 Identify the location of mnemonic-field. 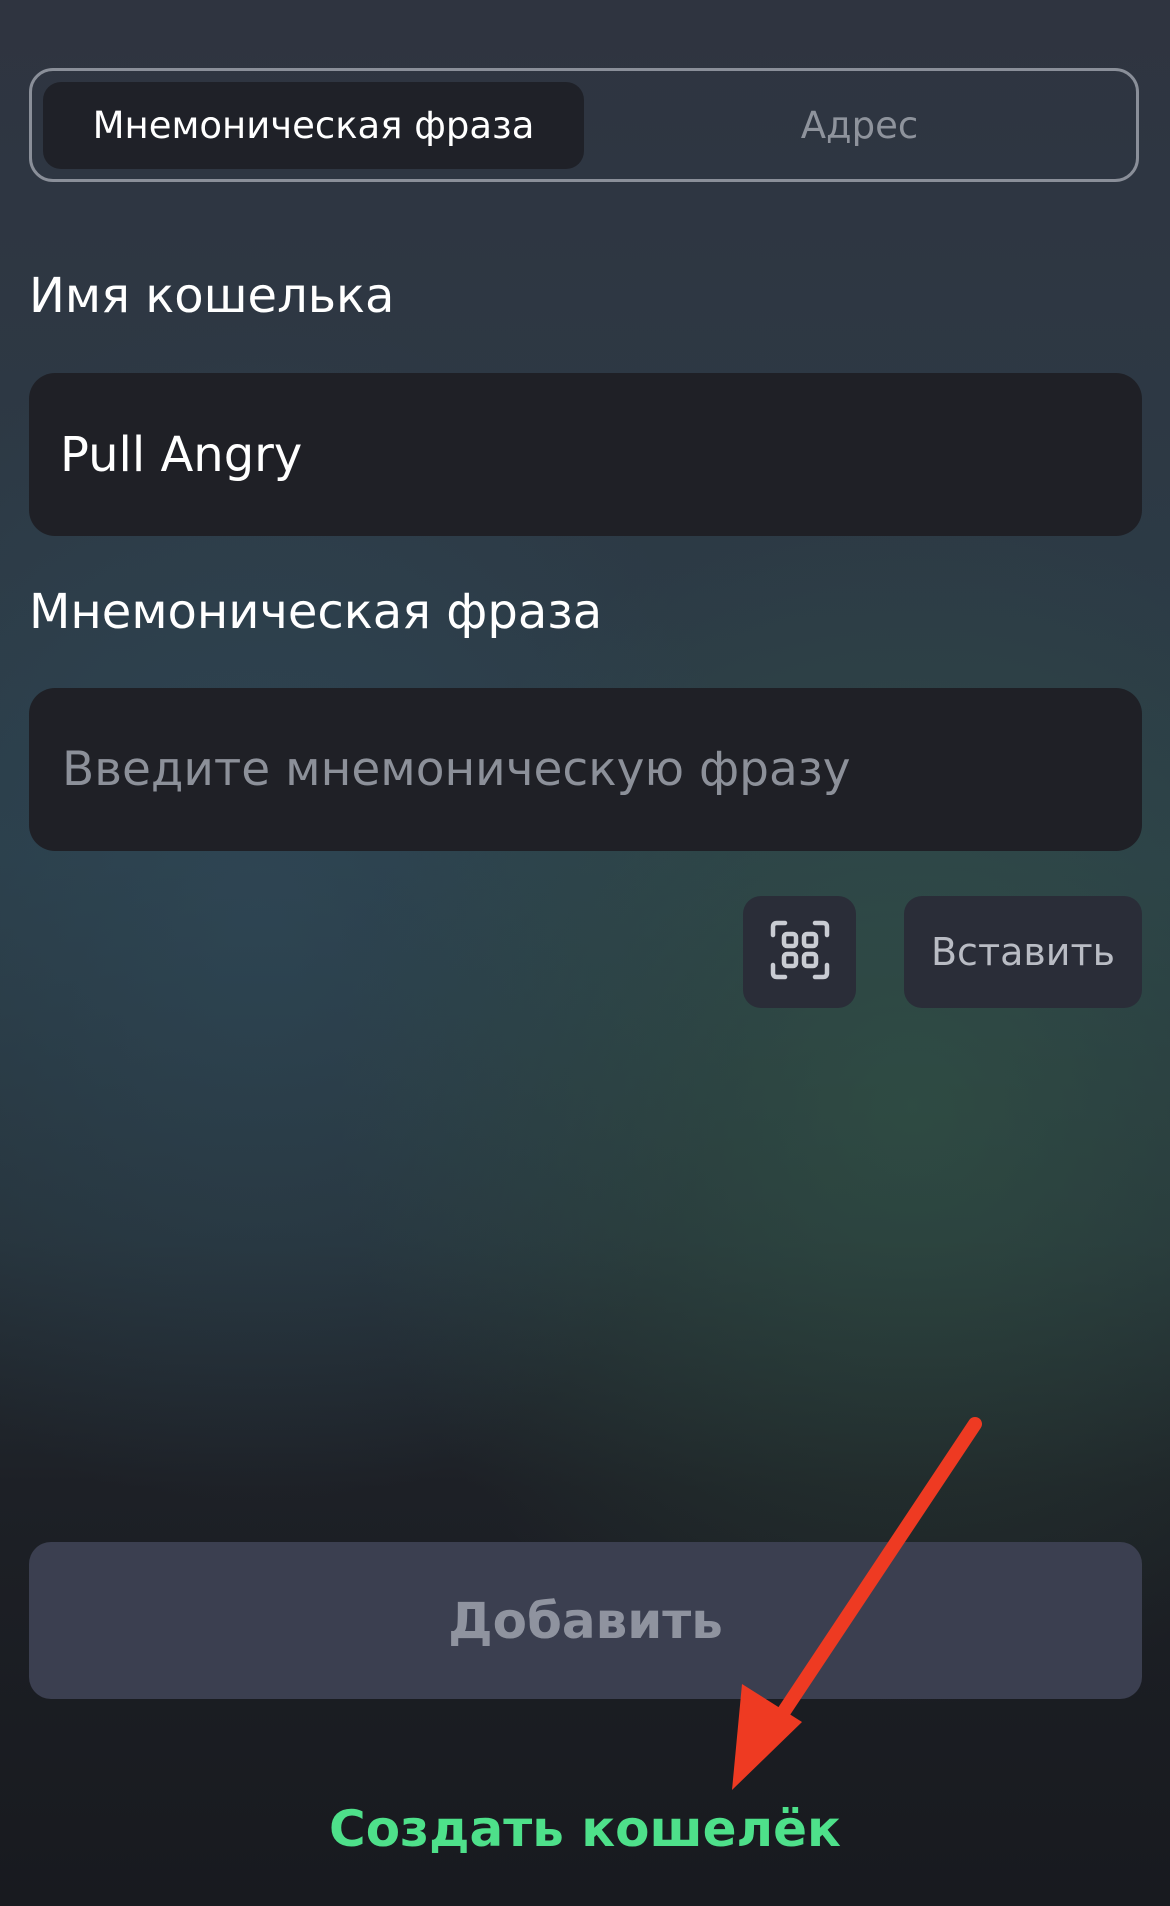
(585, 769).